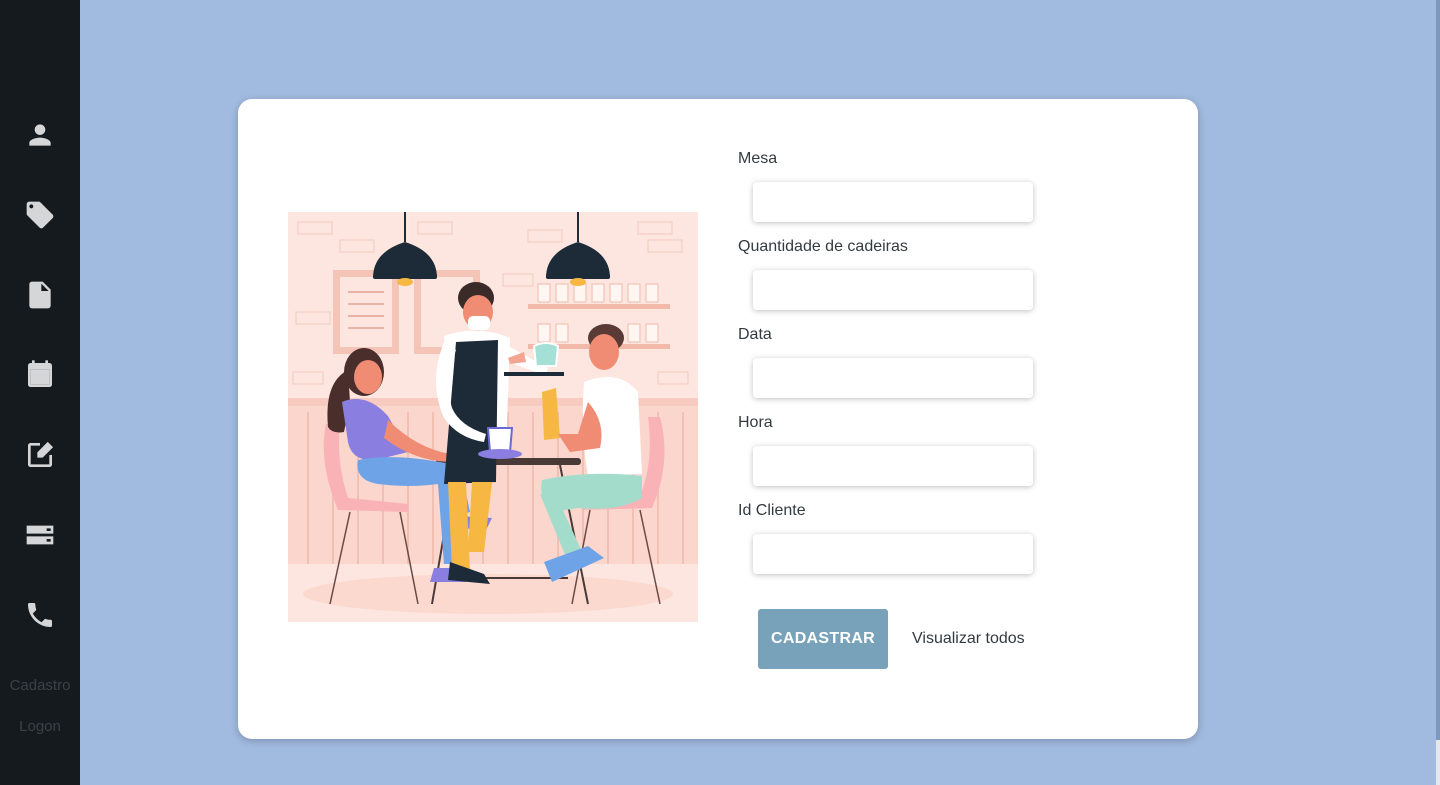  Describe the element at coordinates (40, 685) in the screenshot. I see `register-link: Cadastro` at that location.